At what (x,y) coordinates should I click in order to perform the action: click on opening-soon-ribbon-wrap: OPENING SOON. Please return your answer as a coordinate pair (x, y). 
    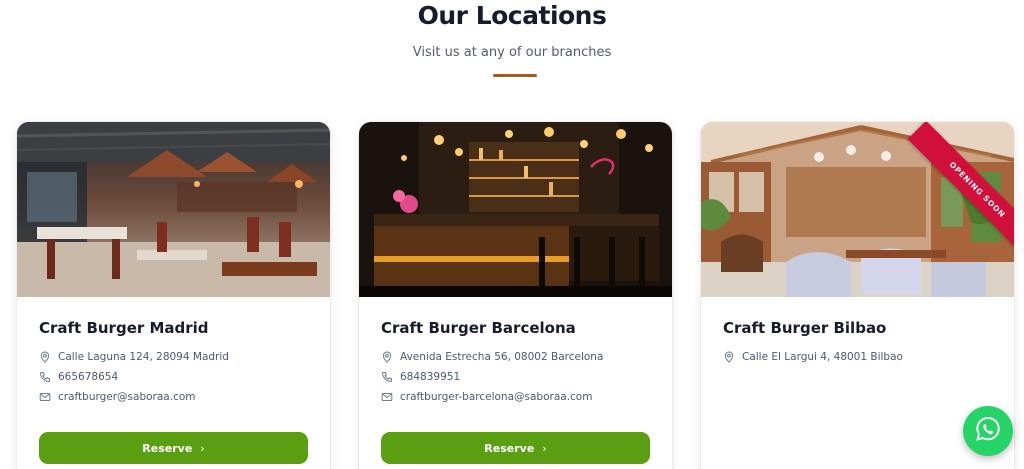
    Looking at the image, I should click on (939, 209).